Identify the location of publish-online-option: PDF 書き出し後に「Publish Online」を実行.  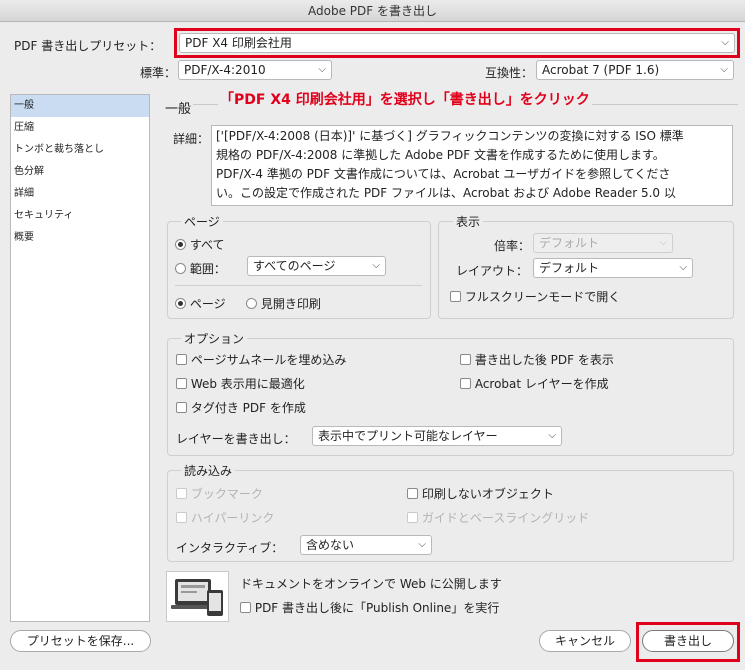
(369, 607).